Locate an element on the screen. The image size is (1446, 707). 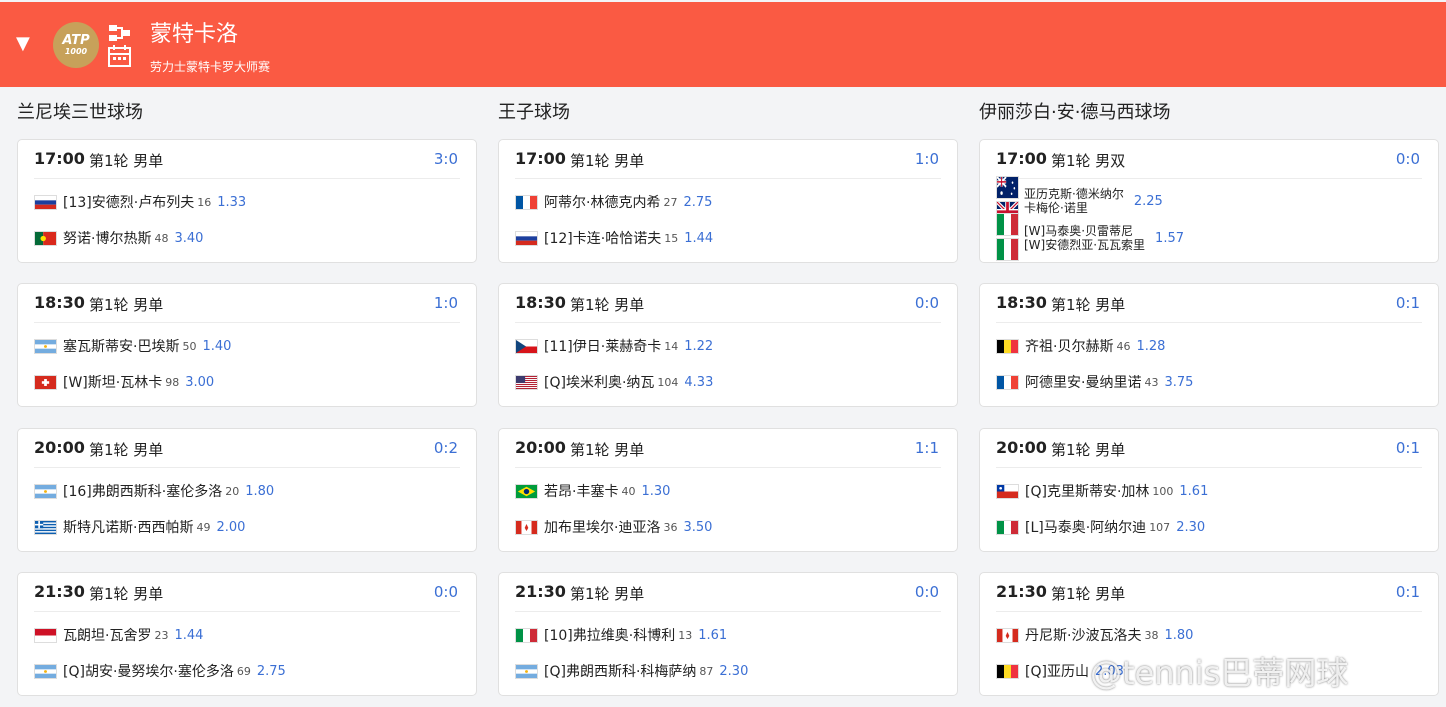
player-row: 努诺·博尔热斯 48 3.40 is located at coordinates (247, 238).